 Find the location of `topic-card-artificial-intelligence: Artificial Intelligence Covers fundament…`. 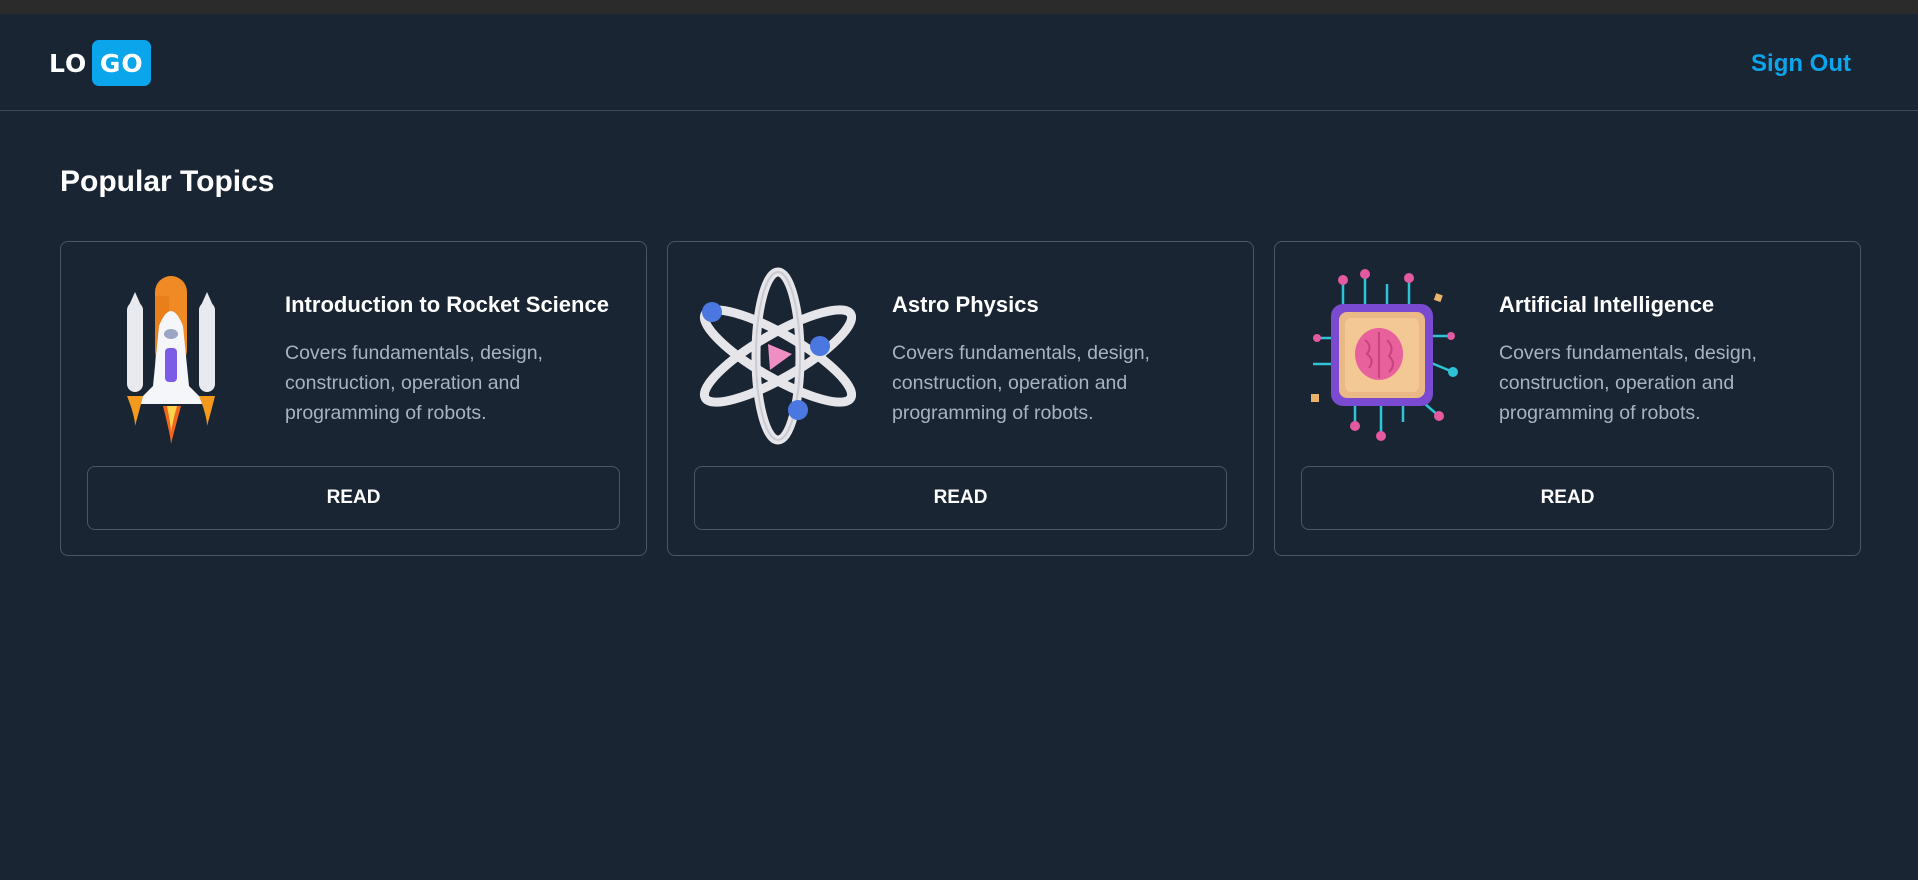

topic-card-artificial-intelligence: Artificial Intelligence Covers fundament… is located at coordinates (1567, 398).